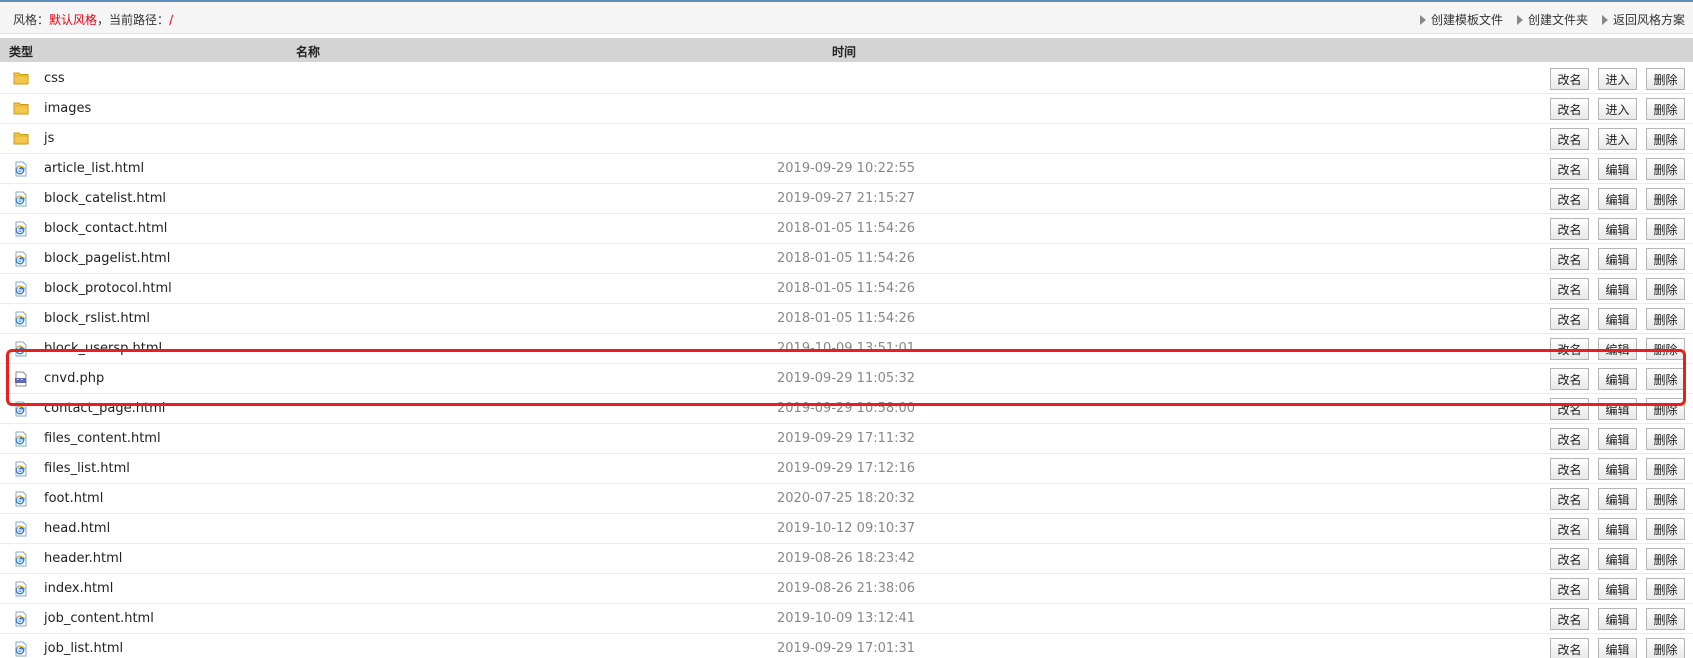  I want to click on back-to-styles-link: 返回风格方案, so click(1643, 19).